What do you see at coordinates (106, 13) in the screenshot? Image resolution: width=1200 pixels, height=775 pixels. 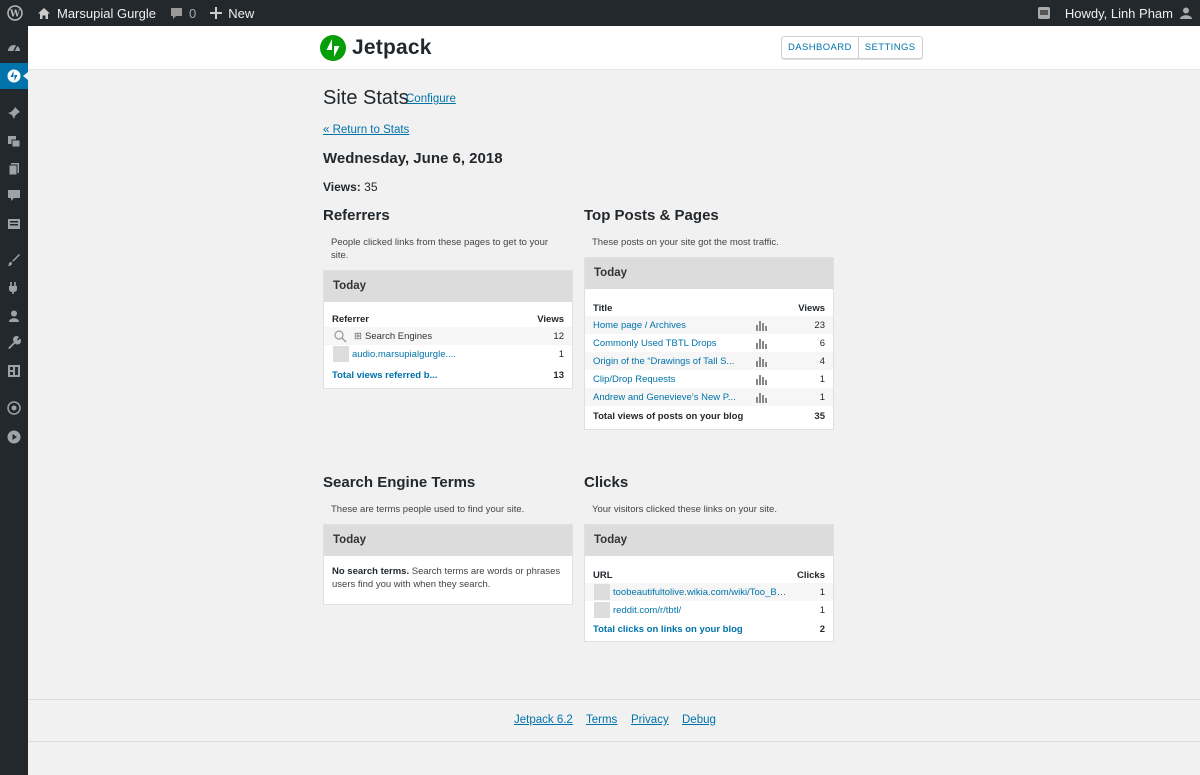 I see `site-name: Marsupial Gurgle` at bounding box center [106, 13].